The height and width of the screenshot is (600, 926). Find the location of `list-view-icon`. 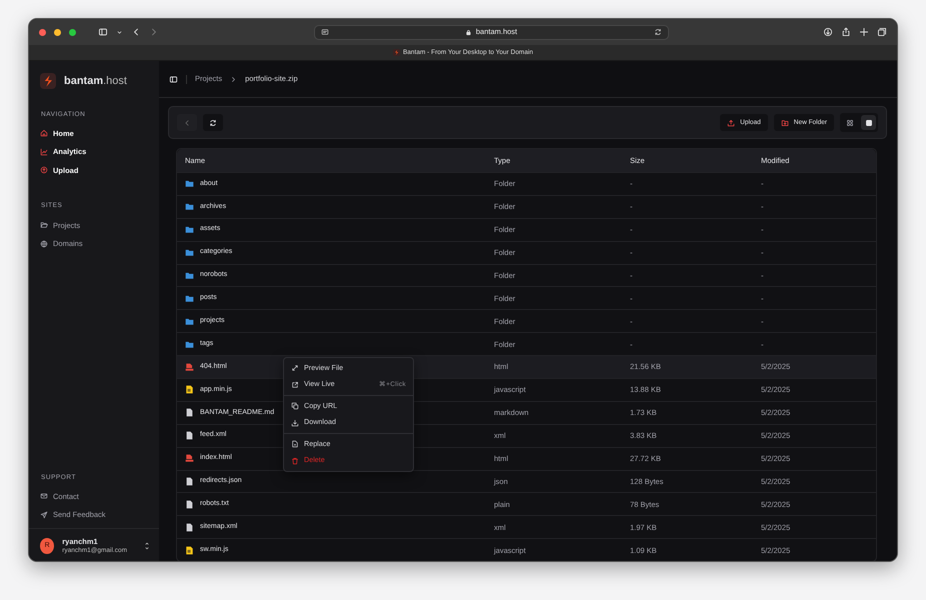

list-view-icon is located at coordinates (868, 122).